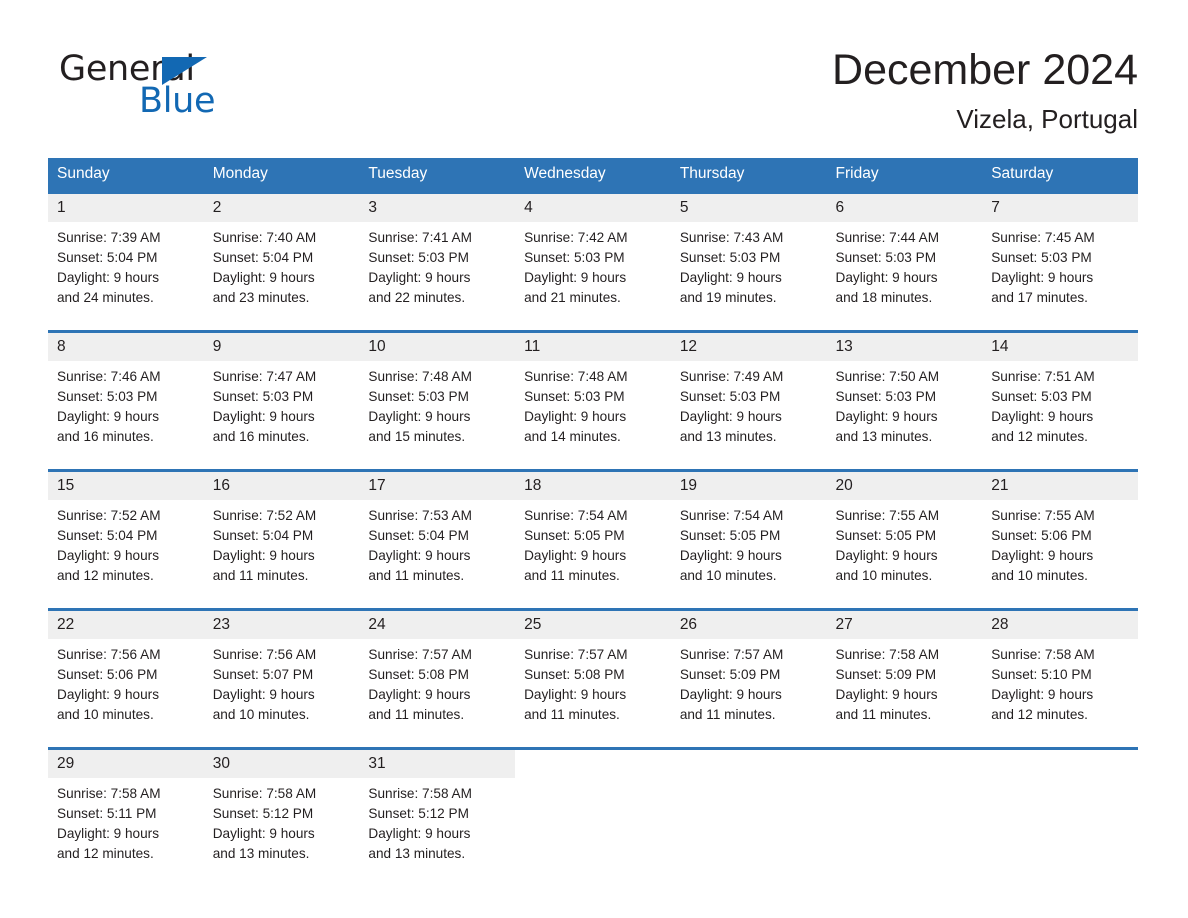 The height and width of the screenshot is (918, 1188). What do you see at coordinates (1039, 297) in the screenshot?
I see `daylight-text-line2: and 17 minutes.` at bounding box center [1039, 297].